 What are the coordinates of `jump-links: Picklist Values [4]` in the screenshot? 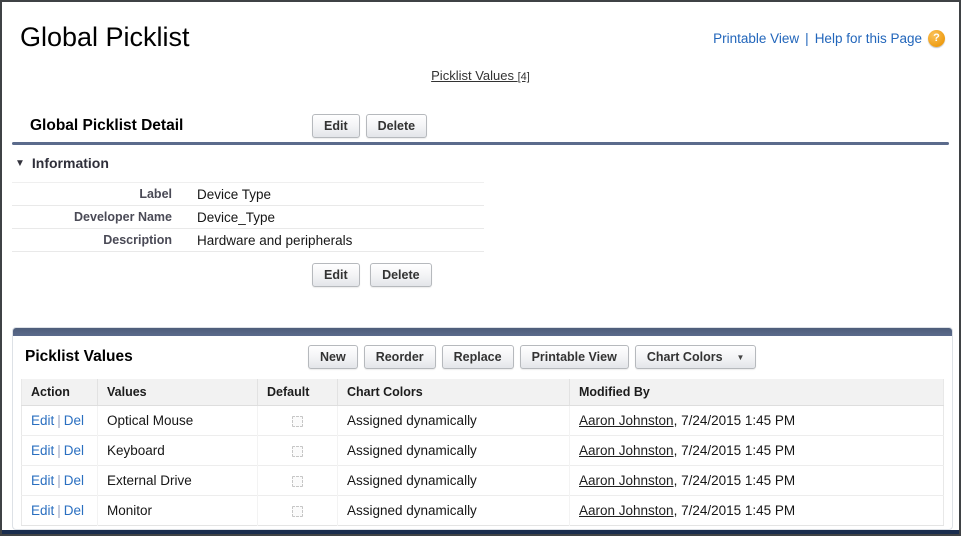 It's located at (480, 75).